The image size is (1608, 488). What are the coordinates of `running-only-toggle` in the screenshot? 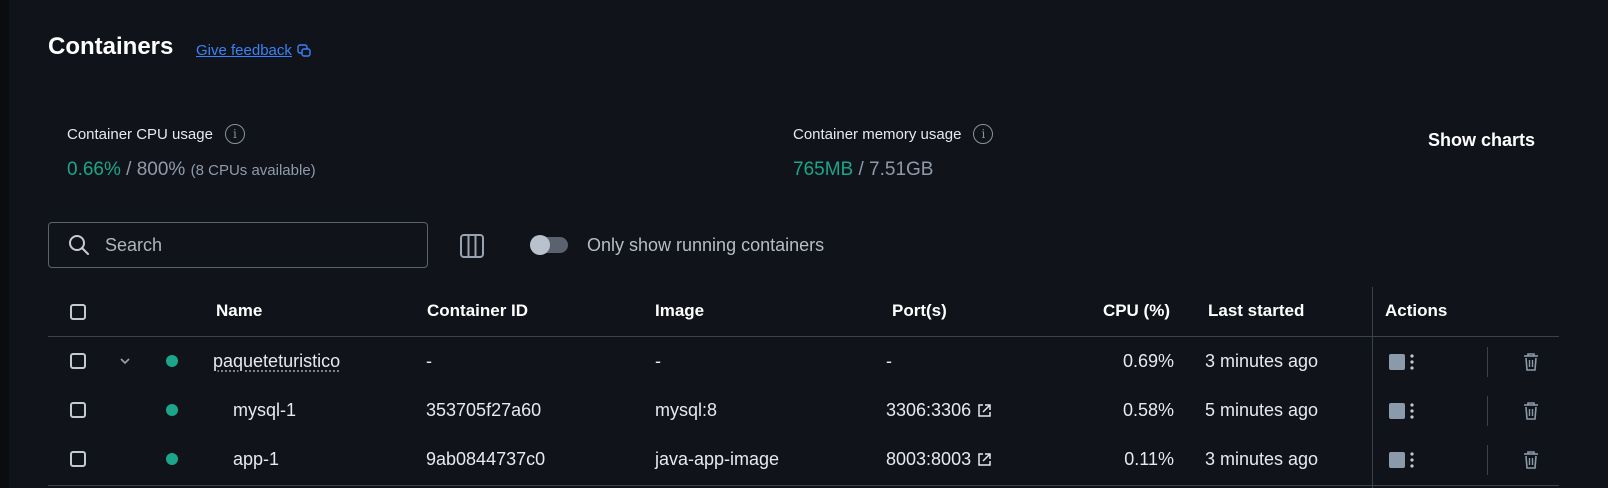 It's located at (549, 245).